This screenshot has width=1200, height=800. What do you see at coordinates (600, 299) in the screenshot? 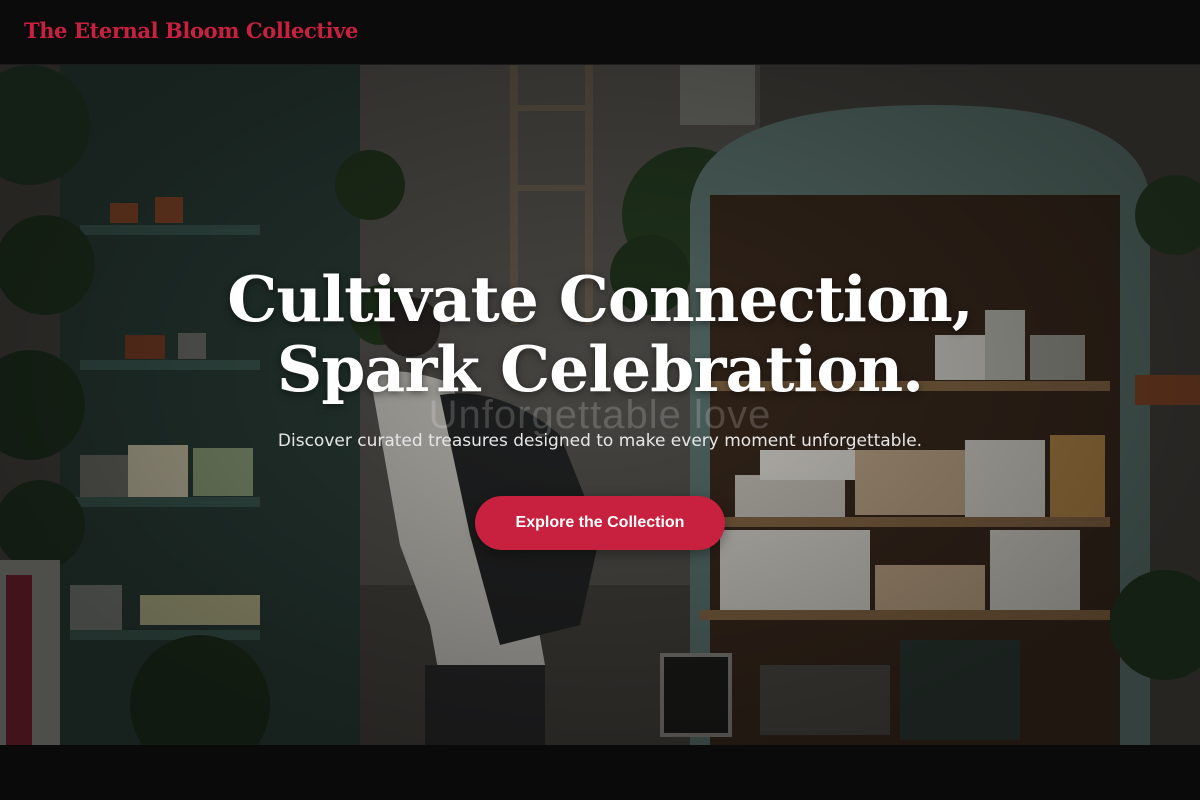
I see `hero-title-line-1: Cultivate Connection,` at bounding box center [600, 299].